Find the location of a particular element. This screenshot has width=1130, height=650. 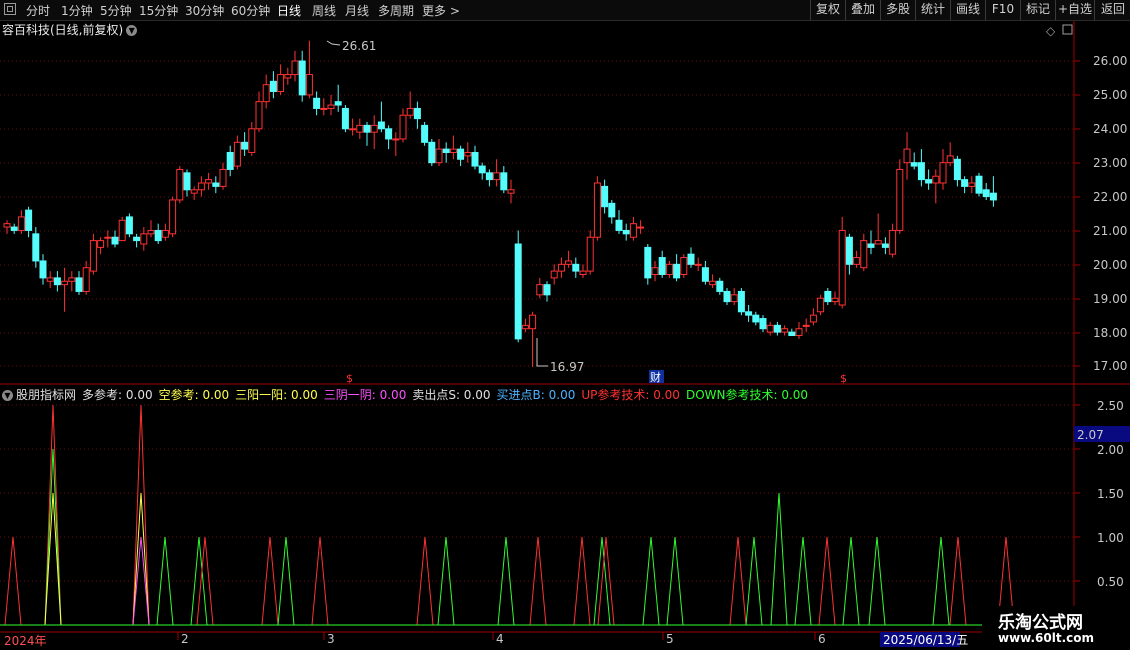

chevron-down-icon: ▼ is located at coordinates (7, 395).